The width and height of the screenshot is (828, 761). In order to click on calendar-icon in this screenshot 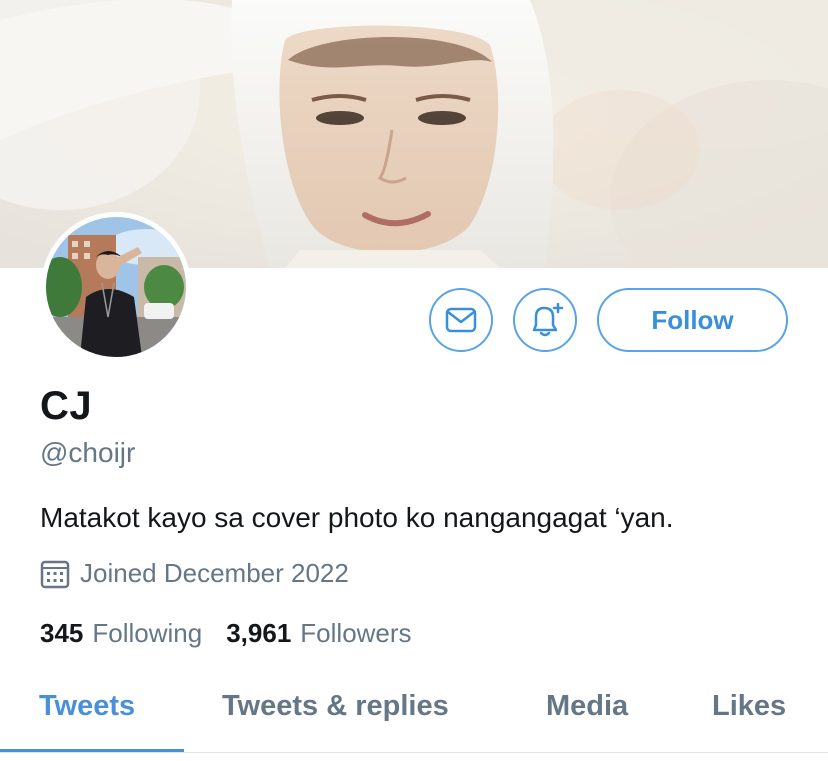, I will do `click(55, 574)`.